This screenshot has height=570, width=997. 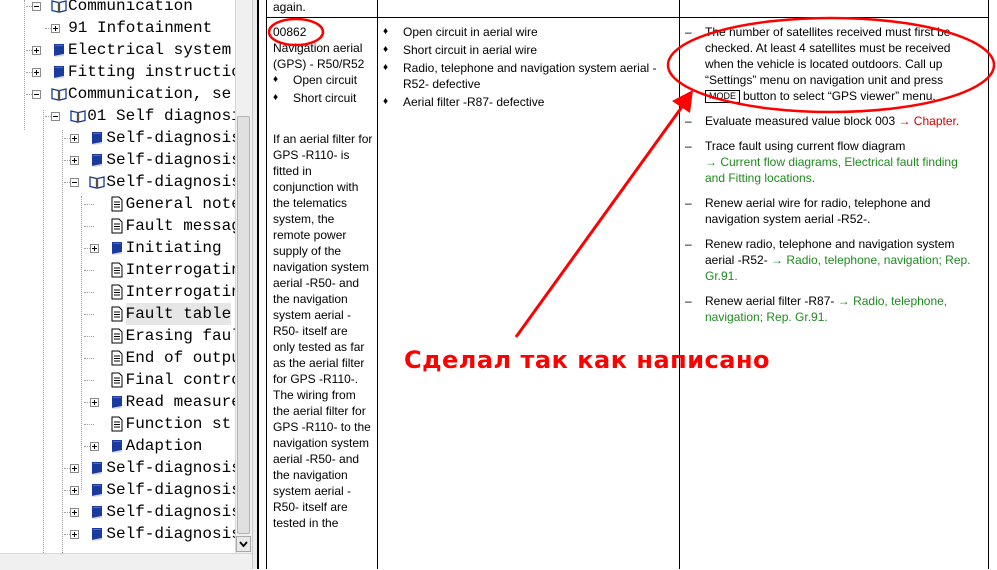 What do you see at coordinates (117, 8) in the screenshot?
I see `tree-item: Communication` at bounding box center [117, 8].